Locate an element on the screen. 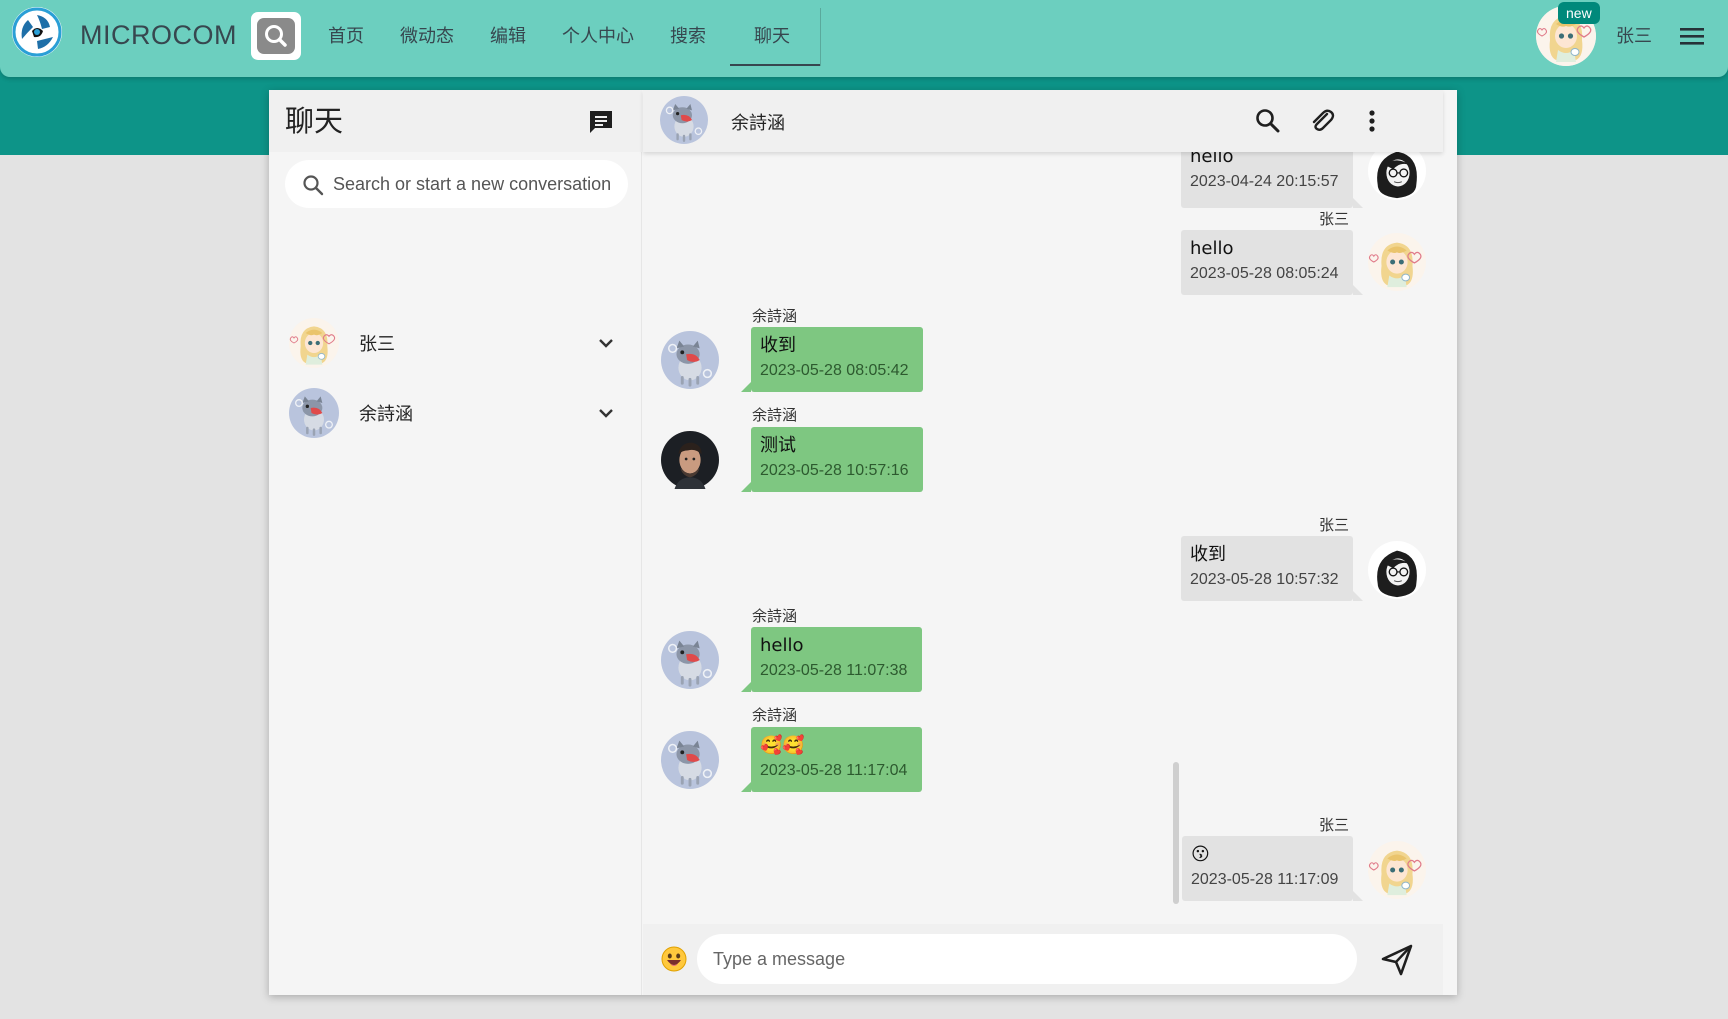 The width and height of the screenshot is (1728, 1019). new-badge: new is located at coordinates (1579, 13).